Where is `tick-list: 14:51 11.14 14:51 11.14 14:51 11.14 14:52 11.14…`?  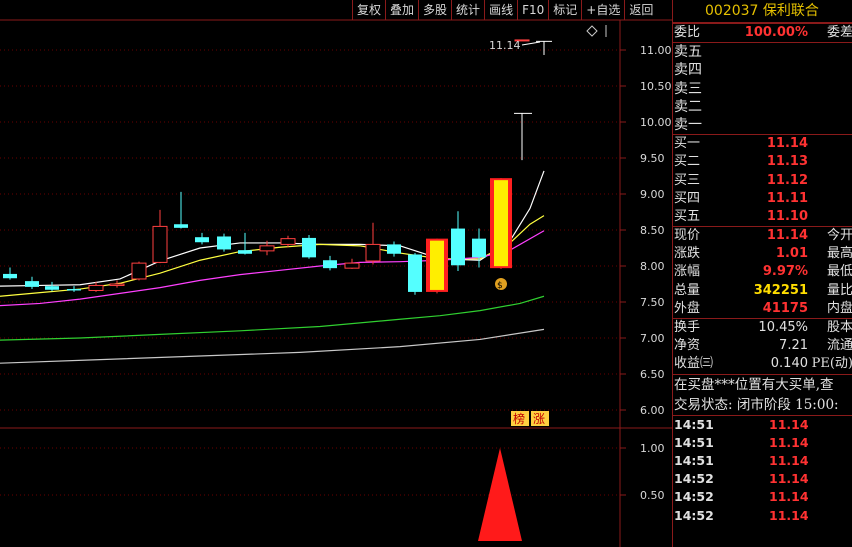 tick-list: 14:51 11.14 14:51 11.14 14:51 11.14 14:52 11.14… is located at coordinates (762, 469).